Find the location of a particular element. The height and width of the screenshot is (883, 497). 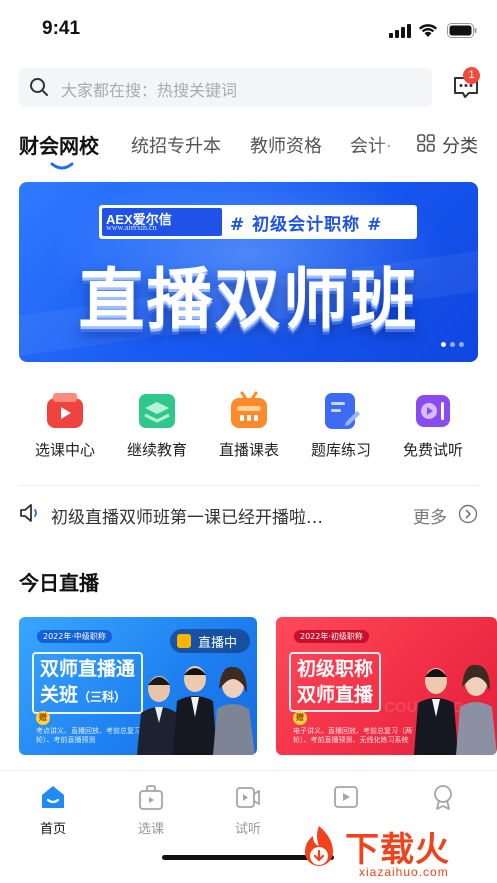

notice-more-link: 更多 is located at coordinates (430, 515).